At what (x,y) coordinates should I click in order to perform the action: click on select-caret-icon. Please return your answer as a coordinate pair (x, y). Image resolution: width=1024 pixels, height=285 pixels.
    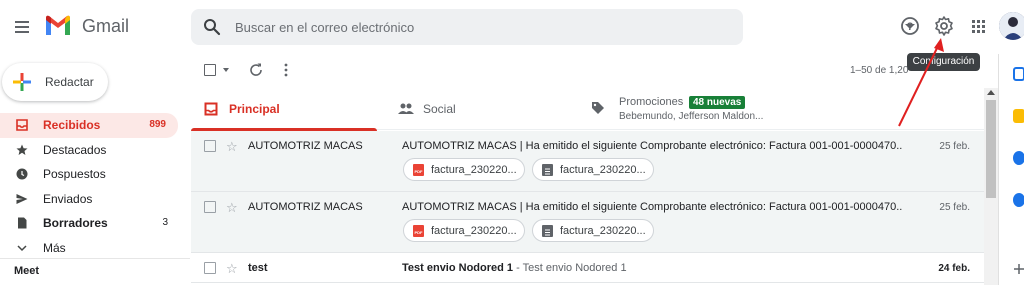
    Looking at the image, I should click on (226, 70).